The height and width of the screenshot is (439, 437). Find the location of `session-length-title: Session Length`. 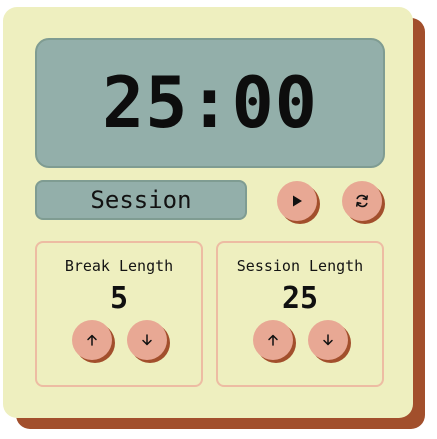

session-length-title: Session Length is located at coordinates (300, 266).